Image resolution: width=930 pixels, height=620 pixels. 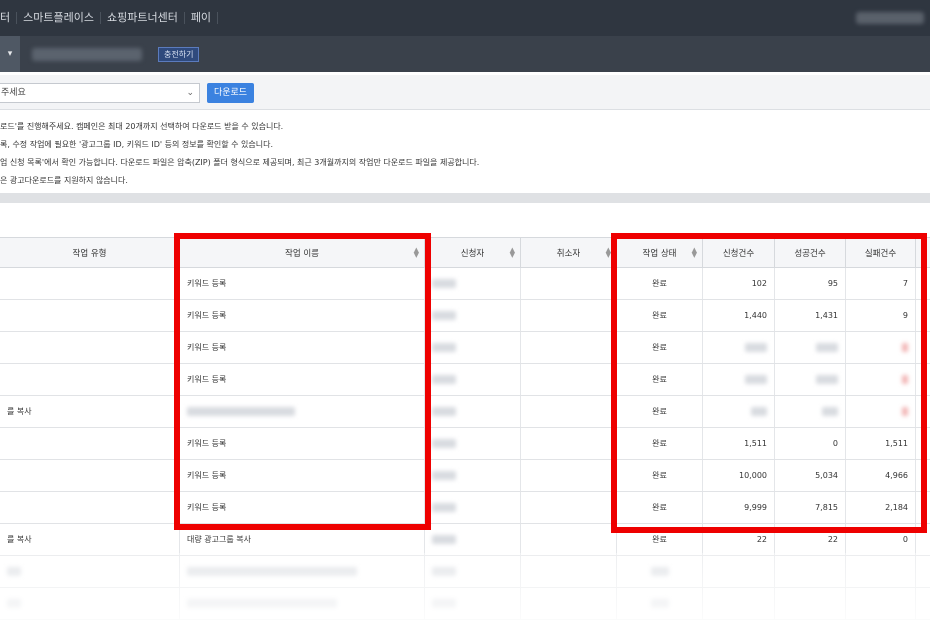 What do you see at coordinates (302, 381) in the screenshot?
I see `highlight-box-job-name` at bounding box center [302, 381].